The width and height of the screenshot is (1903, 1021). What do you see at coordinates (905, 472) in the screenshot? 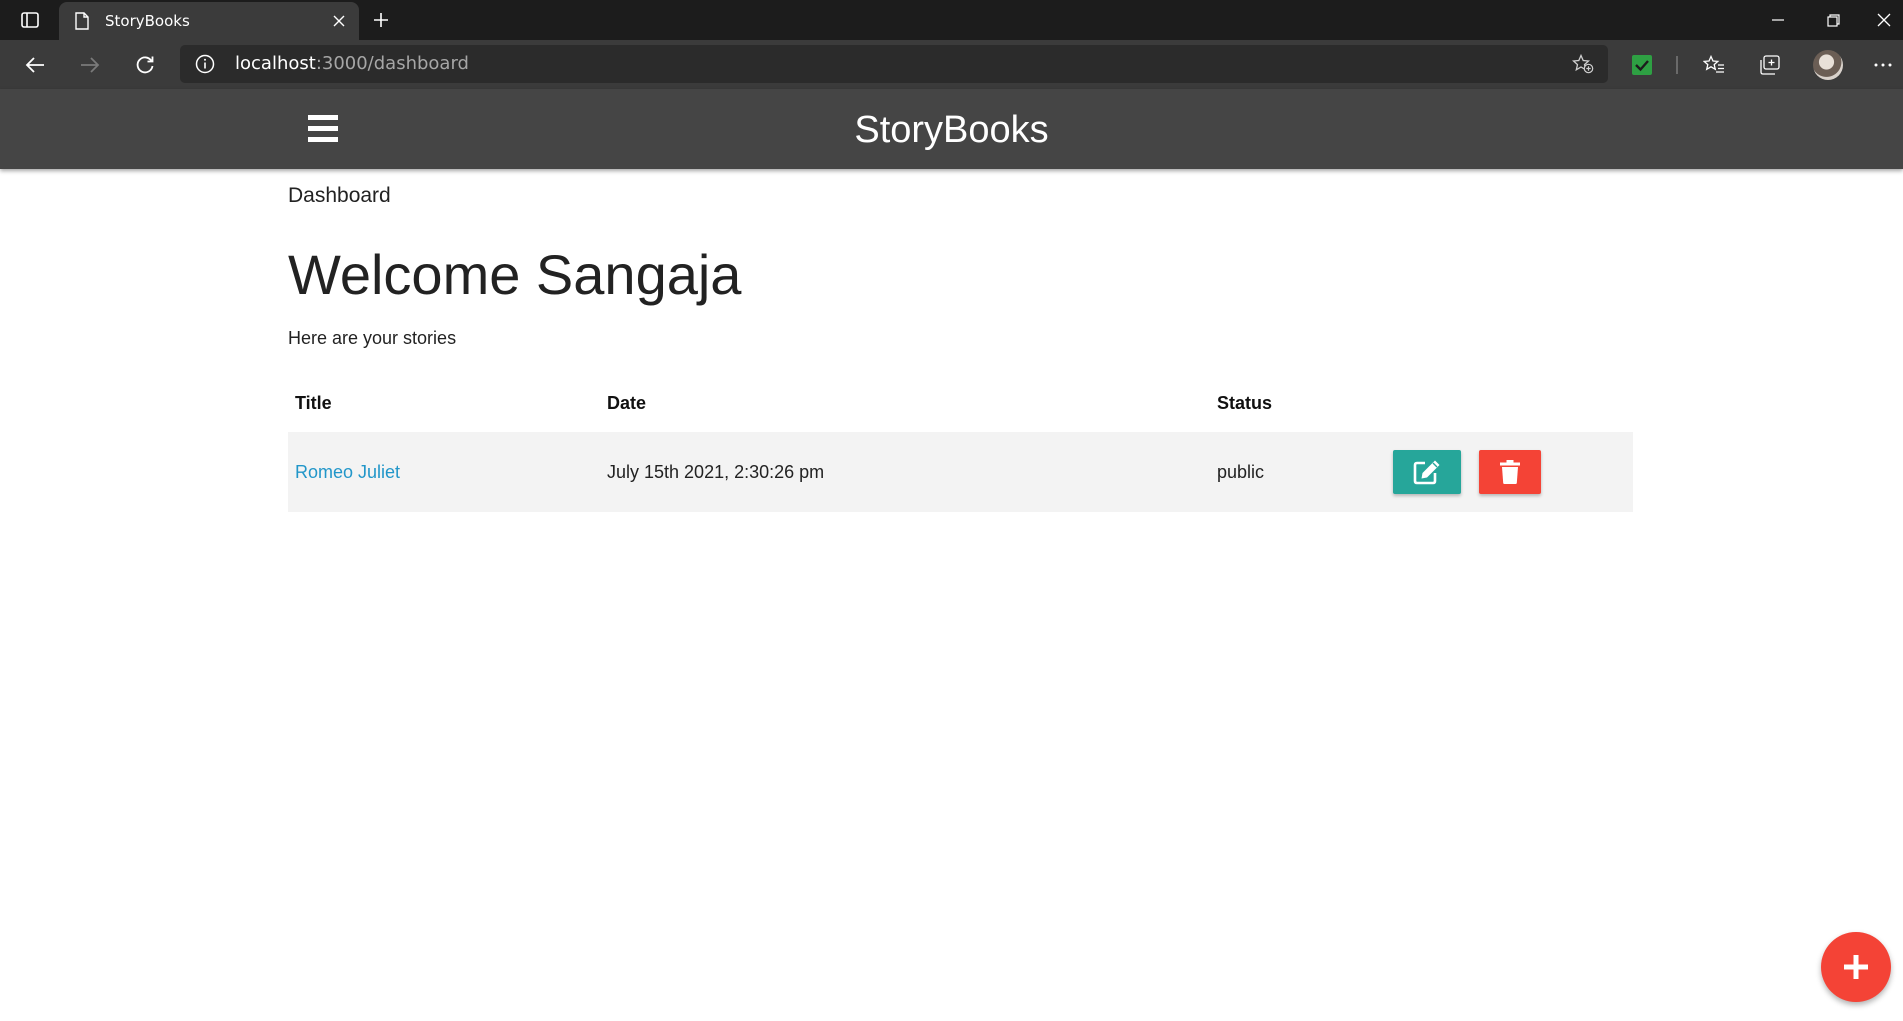
I see `story-date-cell: July 15th 2021, 2:30:26 pm` at bounding box center [905, 472].